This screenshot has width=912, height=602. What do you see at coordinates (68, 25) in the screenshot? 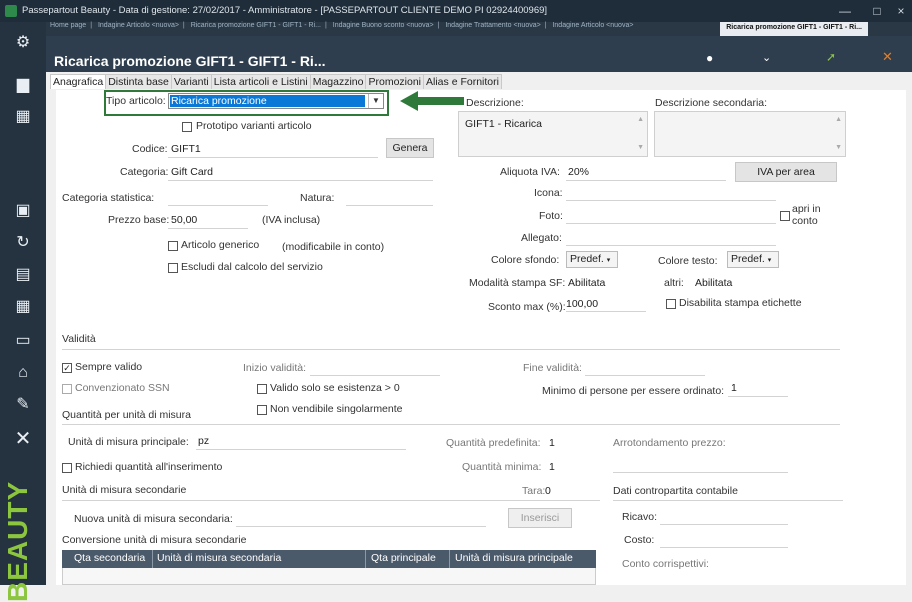
I see `doc-tab: Home page` at bounding box center [68, 25].